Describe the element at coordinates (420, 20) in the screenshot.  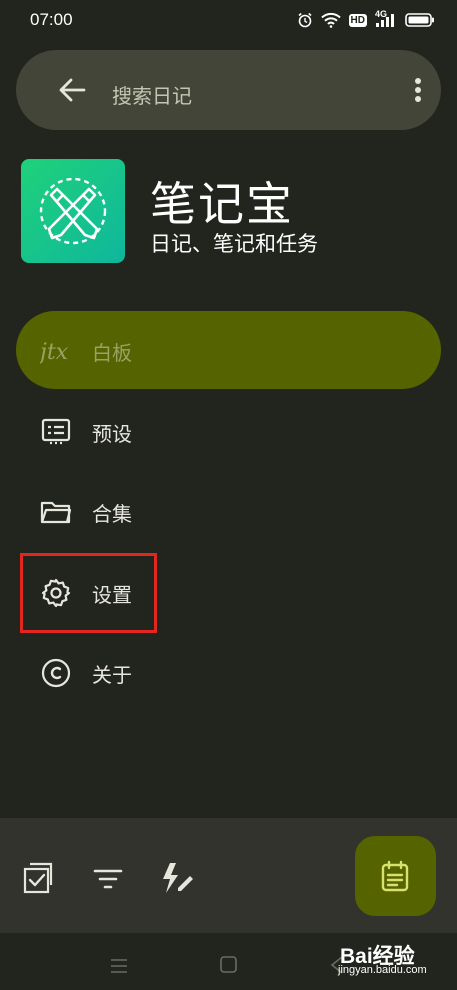
I see `battery-icon` at that location.